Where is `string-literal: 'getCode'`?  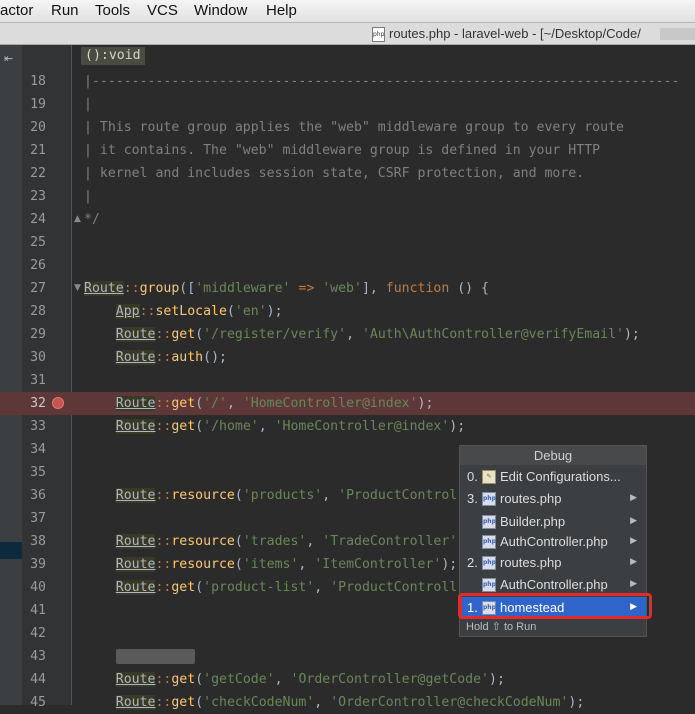
string-literal: 'getCode' is located at coordinates (239, 679).